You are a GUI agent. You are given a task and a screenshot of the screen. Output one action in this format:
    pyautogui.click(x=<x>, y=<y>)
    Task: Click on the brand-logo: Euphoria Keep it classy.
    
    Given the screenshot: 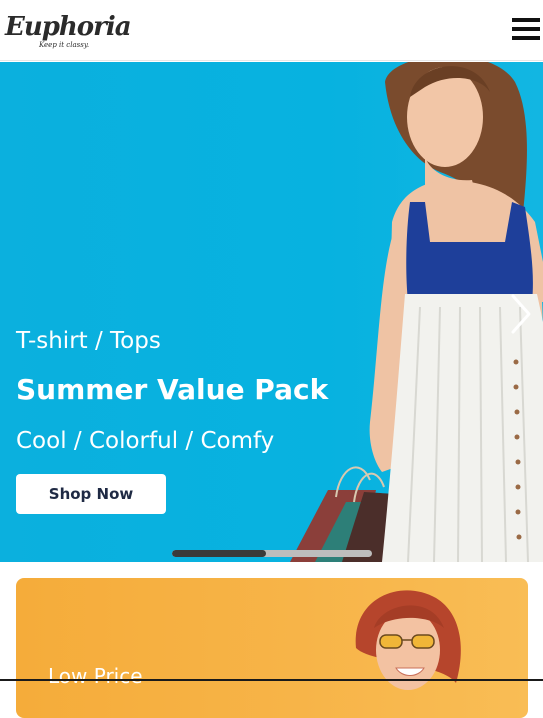 What is the action you would take?
    pyautogui.click(x=68, y=32)
    